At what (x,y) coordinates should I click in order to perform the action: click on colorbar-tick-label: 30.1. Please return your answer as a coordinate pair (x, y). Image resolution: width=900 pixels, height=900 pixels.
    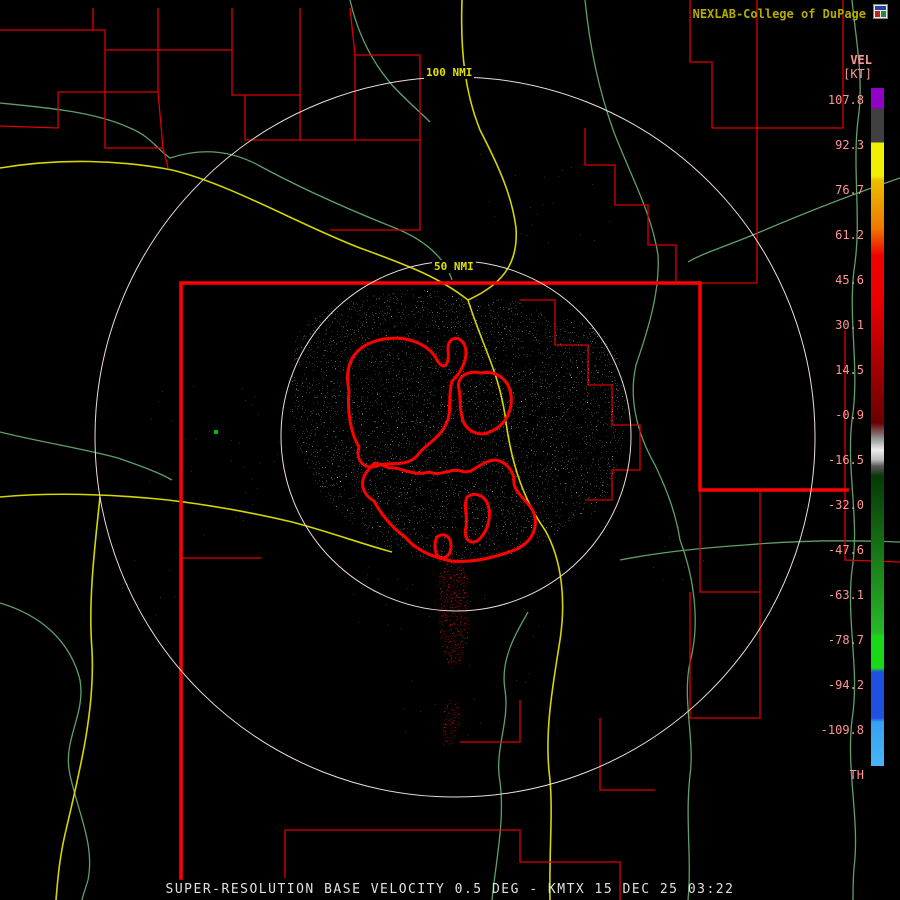
    Looking at the image, I should click on (849, 325).